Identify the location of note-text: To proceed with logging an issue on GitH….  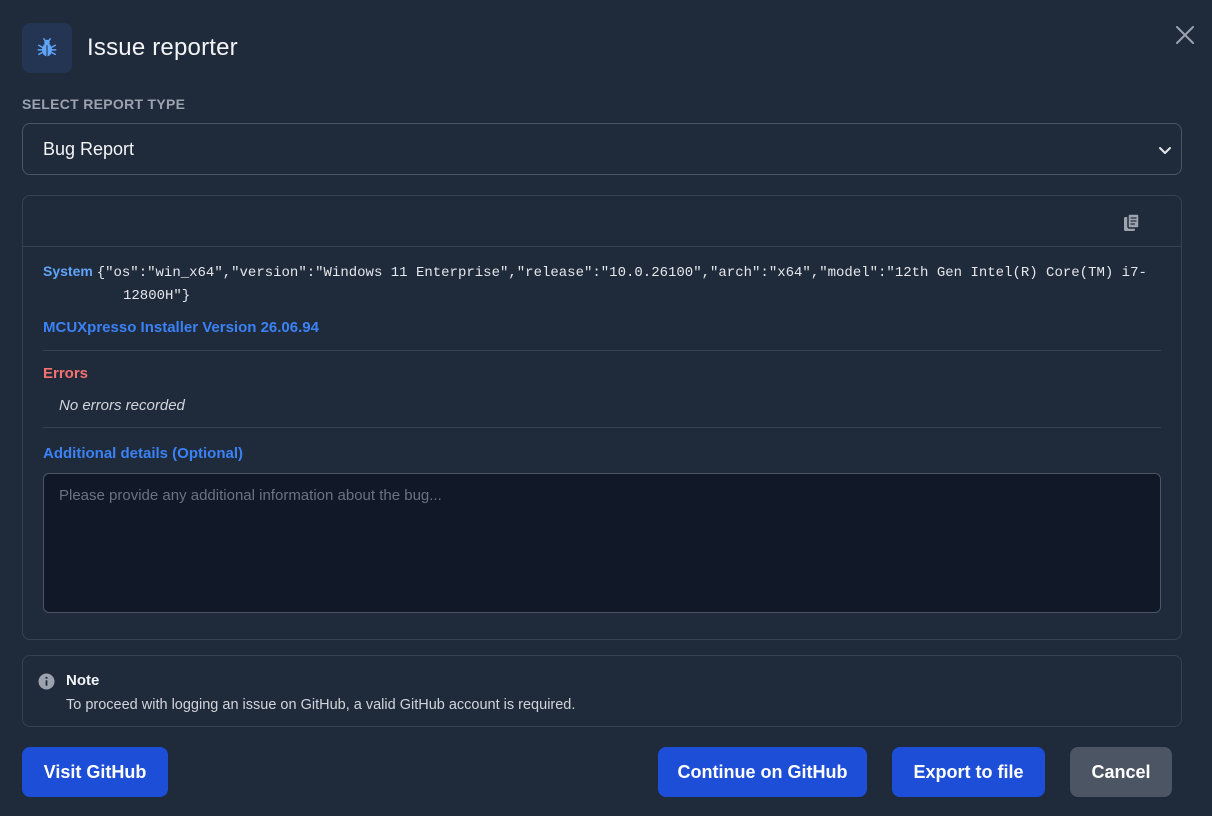
(321, 705).